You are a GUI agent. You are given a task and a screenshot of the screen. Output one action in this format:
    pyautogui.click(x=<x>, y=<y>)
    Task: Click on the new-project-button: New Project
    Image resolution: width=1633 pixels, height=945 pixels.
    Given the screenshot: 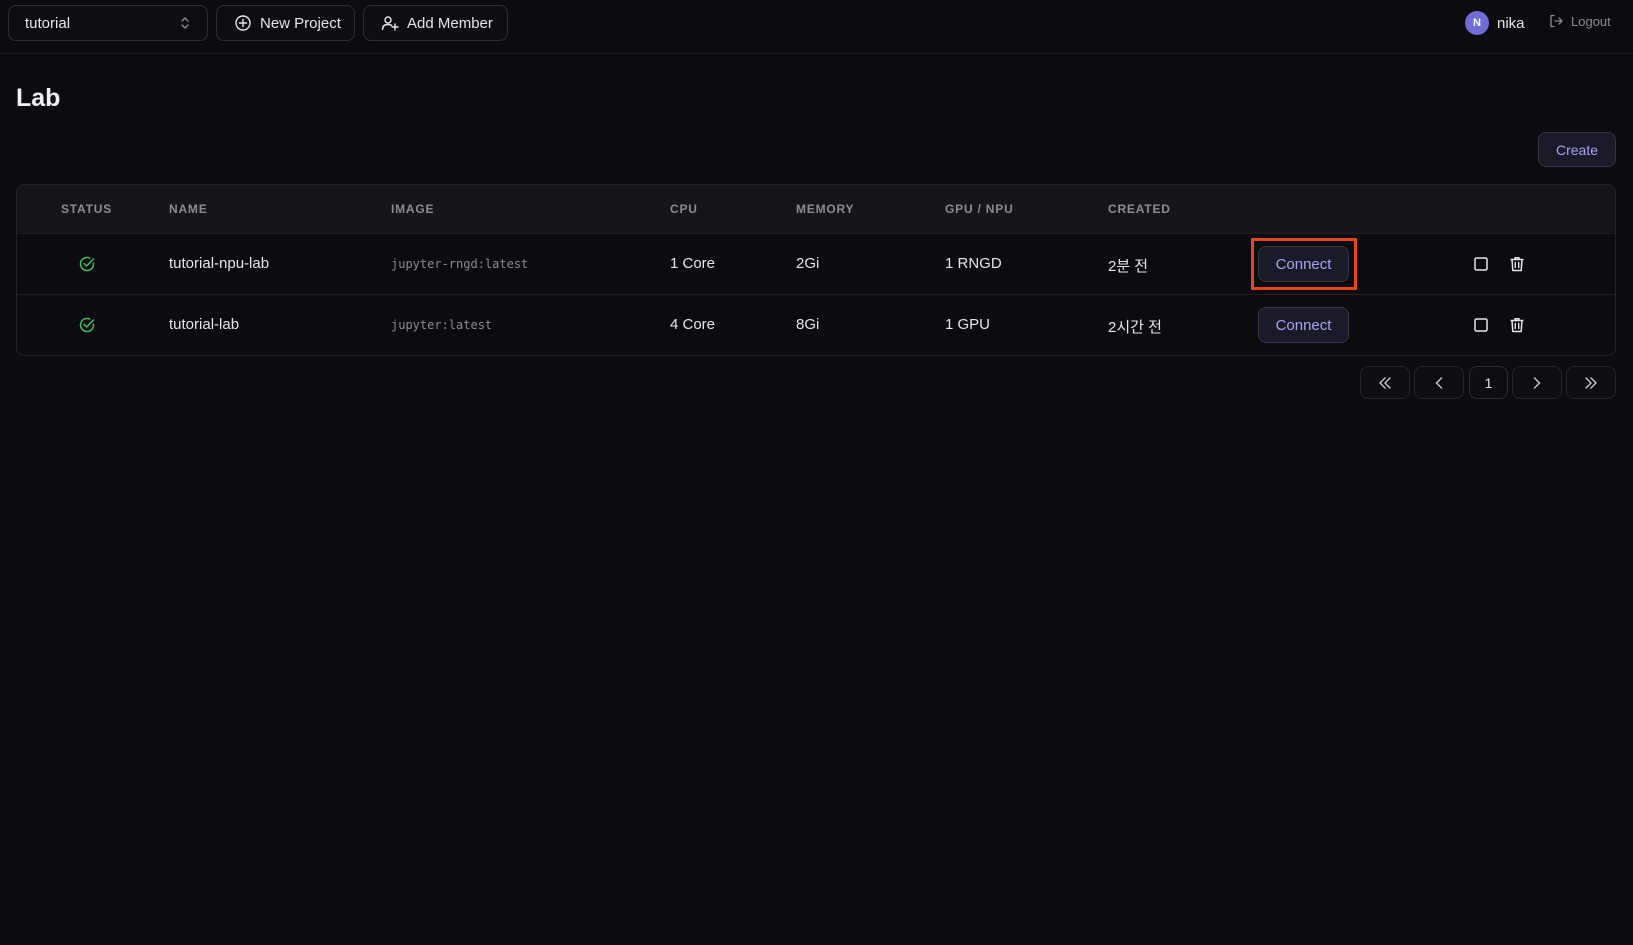 What is the action you would take?
    pyautogui.click(x=285, y=23)
    